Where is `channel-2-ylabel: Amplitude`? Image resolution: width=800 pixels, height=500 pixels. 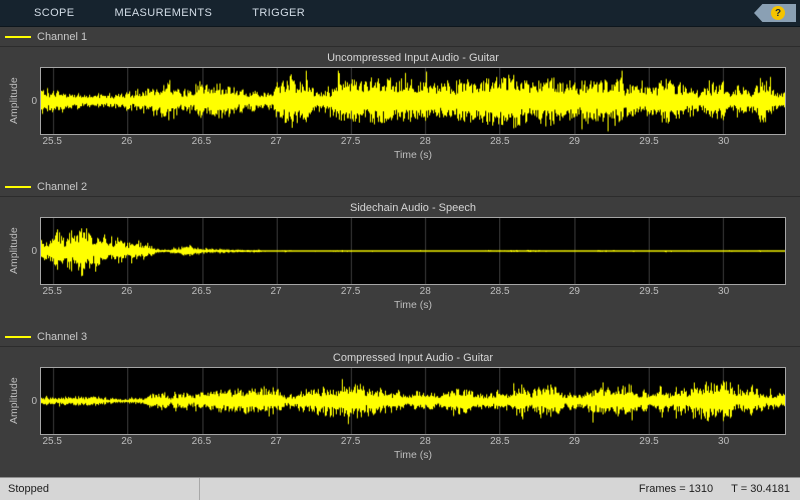
channel-2-ylabel: Amplitude is located at coordinates (14, 251).